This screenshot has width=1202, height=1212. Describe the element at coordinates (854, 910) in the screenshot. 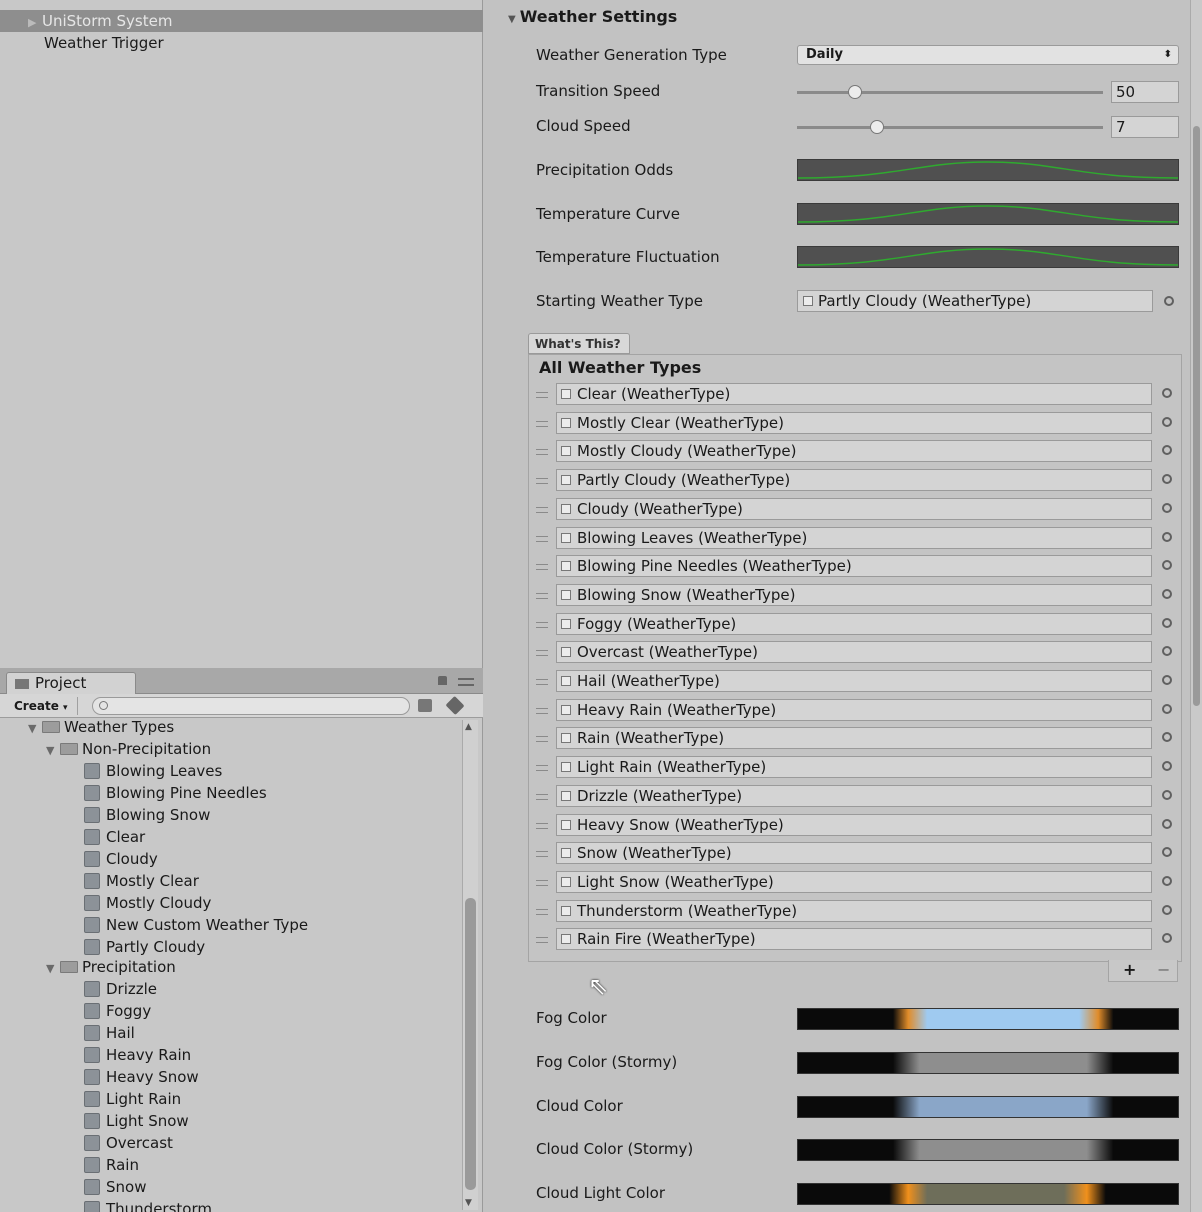

I see `weather-type-object-field: Thunderstorm (WeatherType)` at that location.